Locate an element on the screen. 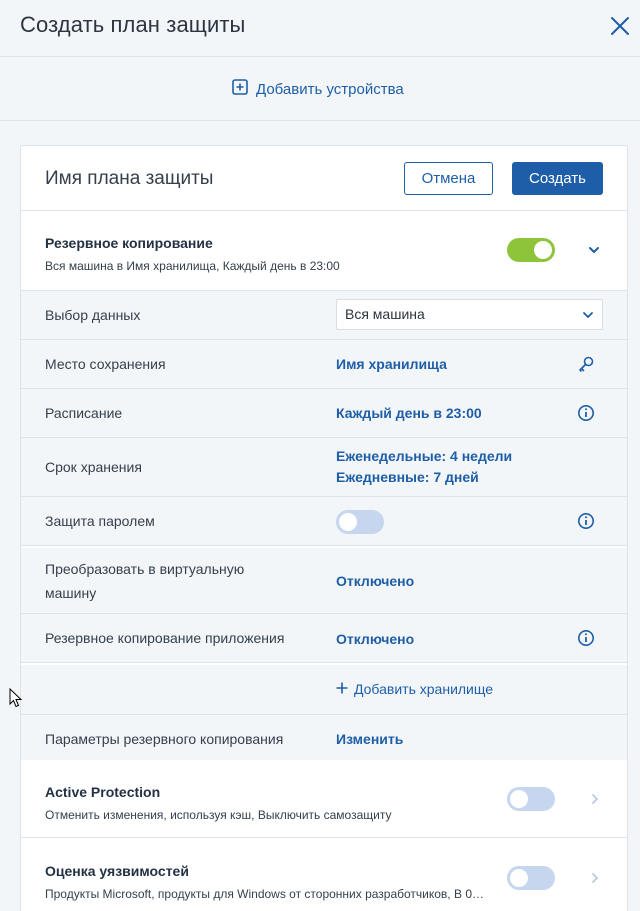 The height and width of the screenshot is (911, 640). cancel-button: Отмена is located at coordinates (448, 178).